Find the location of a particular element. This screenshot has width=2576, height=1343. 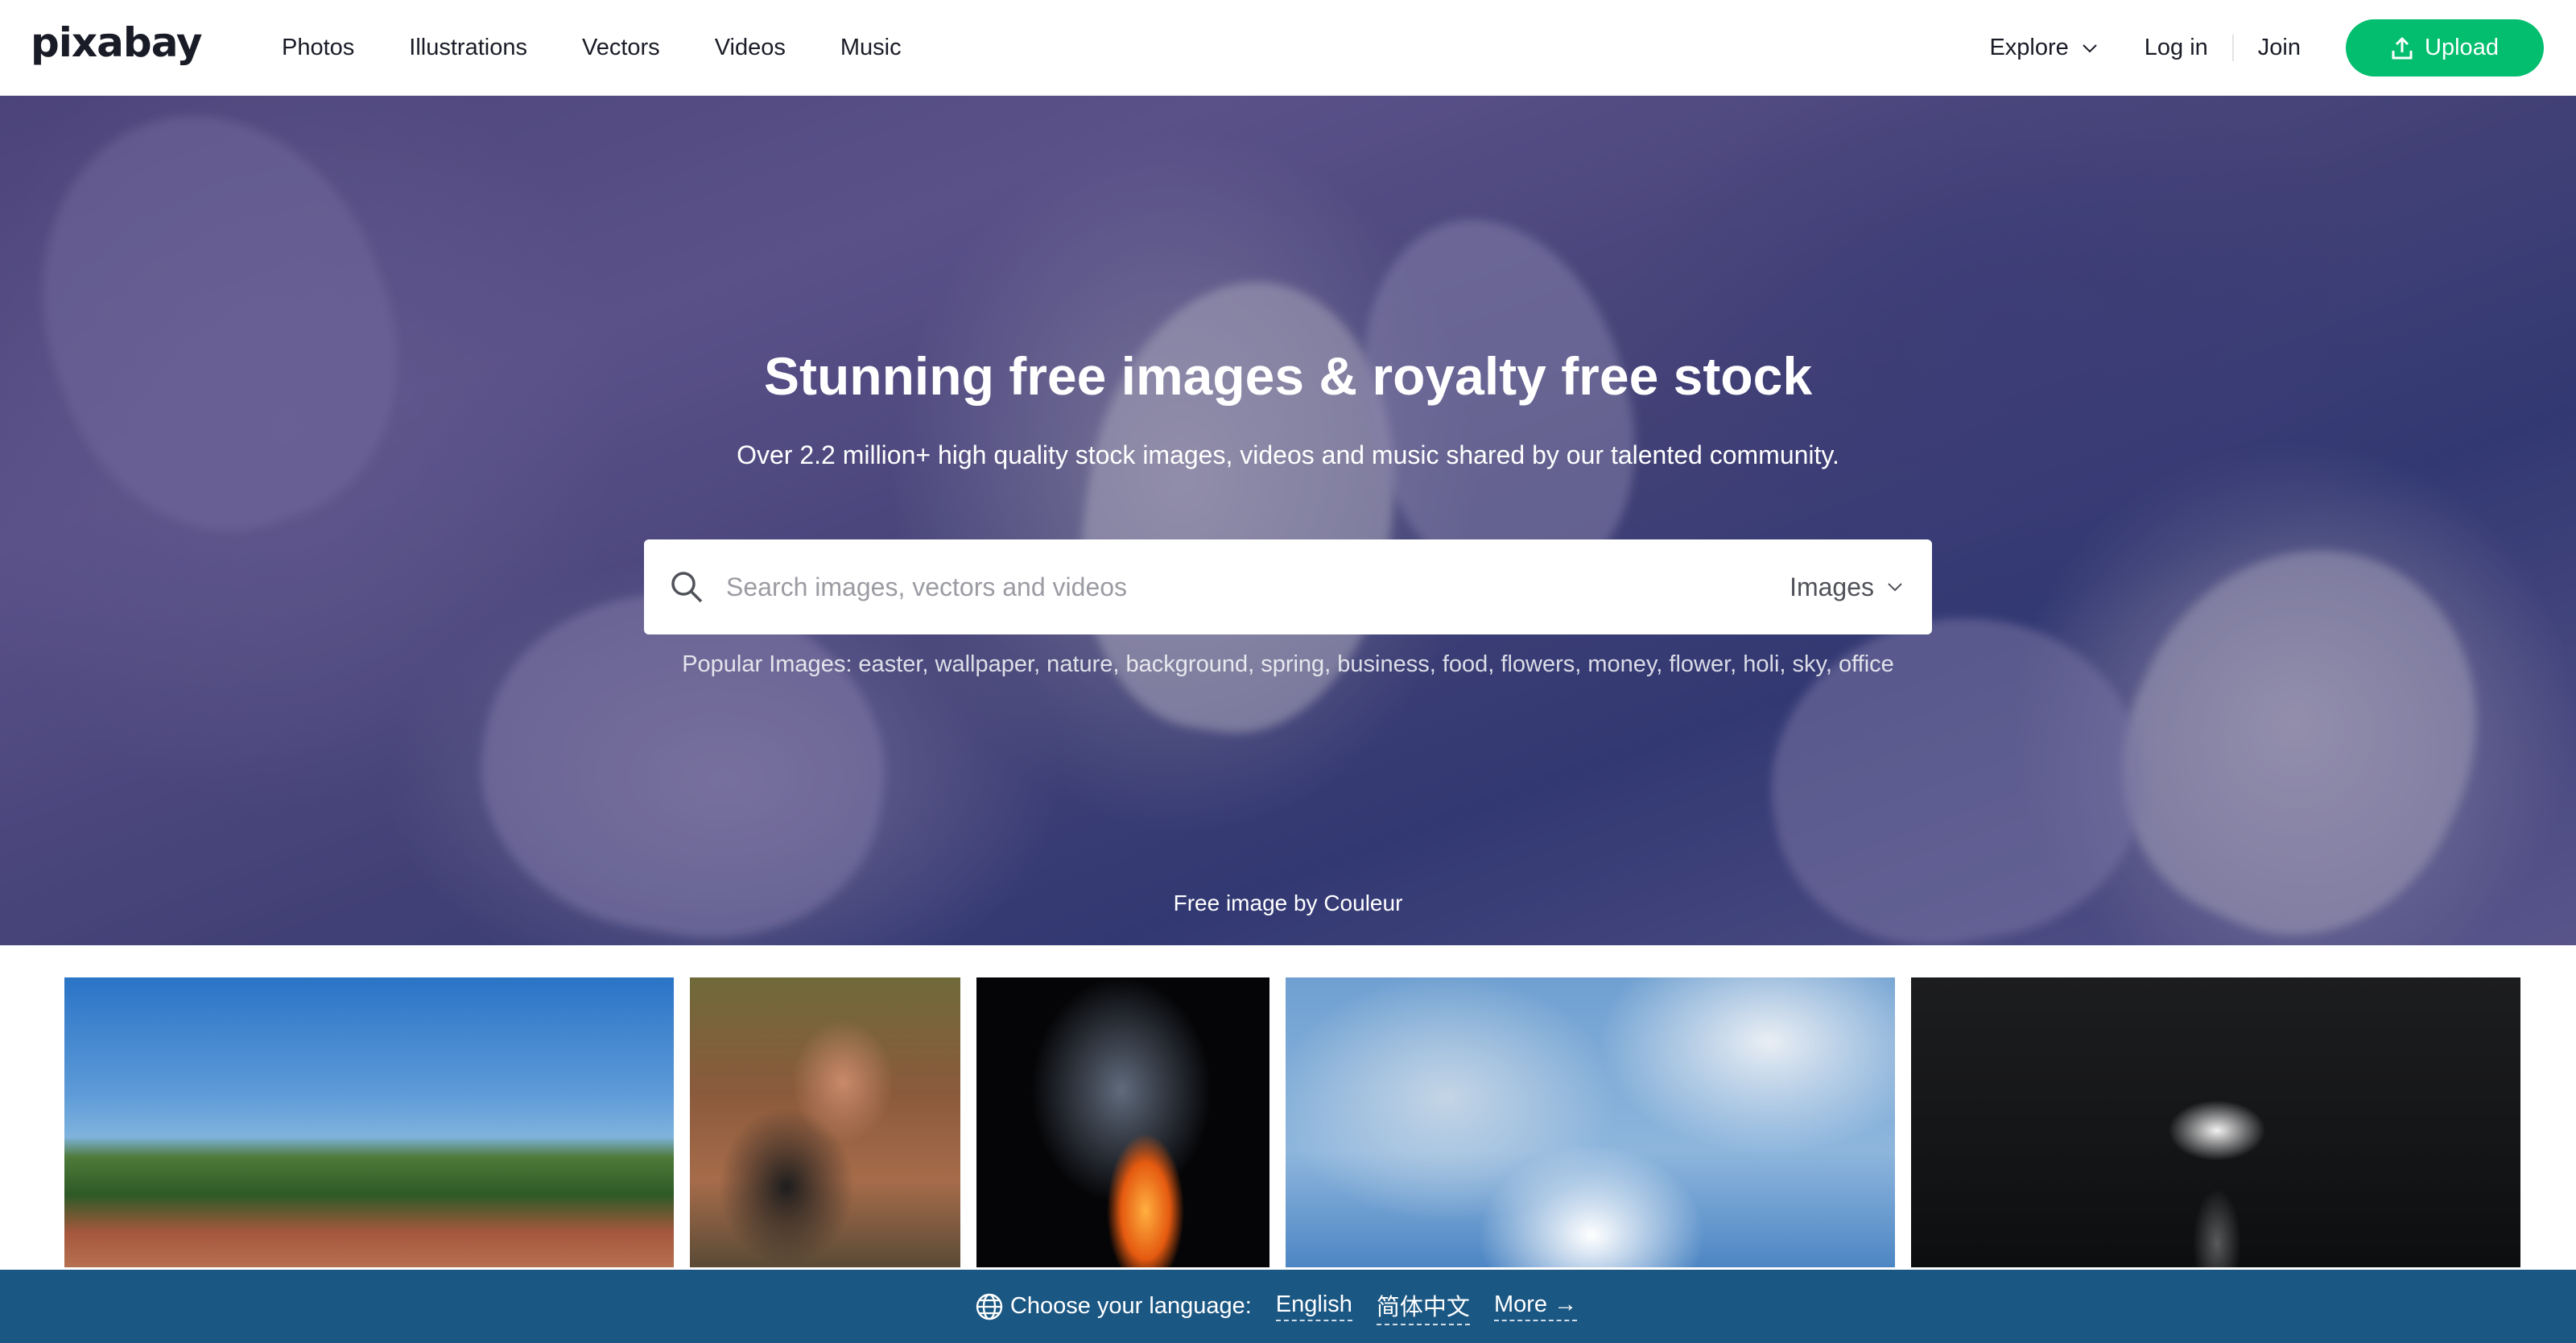

search-type-select: Images is located at coordinates (1848, 586).